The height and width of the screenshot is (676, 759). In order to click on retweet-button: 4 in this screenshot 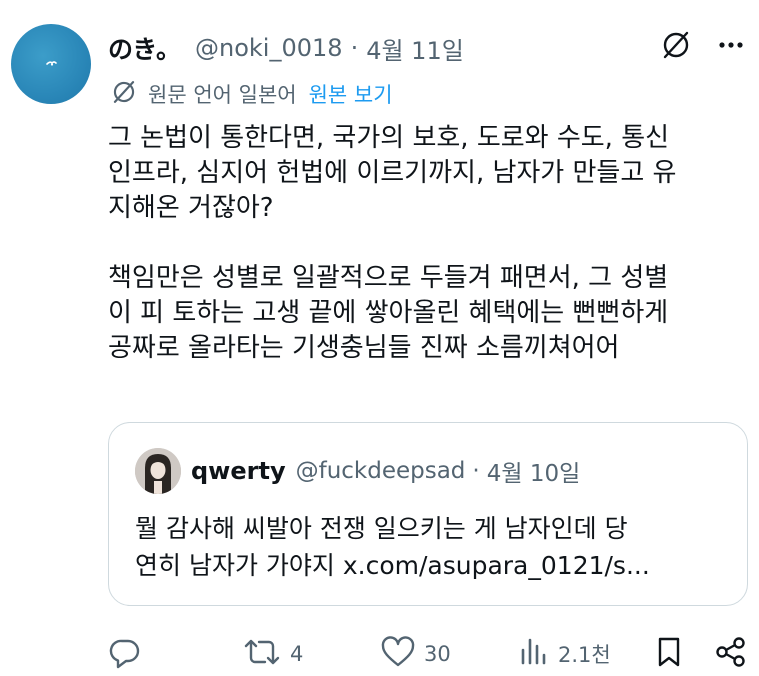, I will do `click(272, 654)`.